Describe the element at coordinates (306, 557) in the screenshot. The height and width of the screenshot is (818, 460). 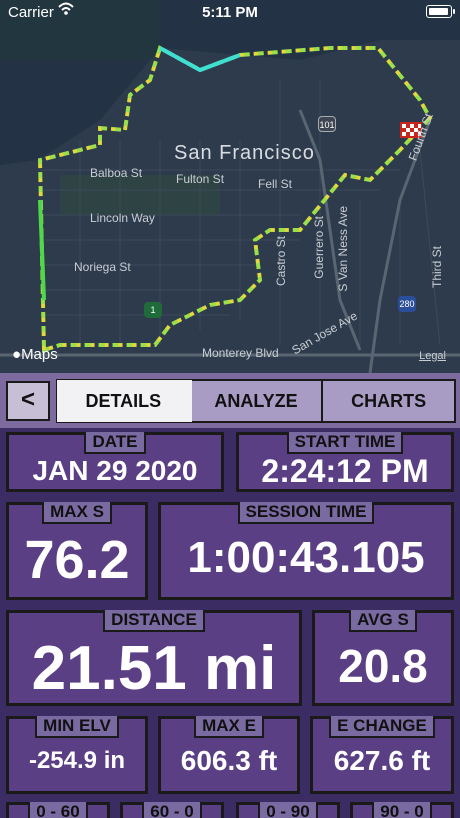
I see `session-time-value: 1:00:43.105` at that location.